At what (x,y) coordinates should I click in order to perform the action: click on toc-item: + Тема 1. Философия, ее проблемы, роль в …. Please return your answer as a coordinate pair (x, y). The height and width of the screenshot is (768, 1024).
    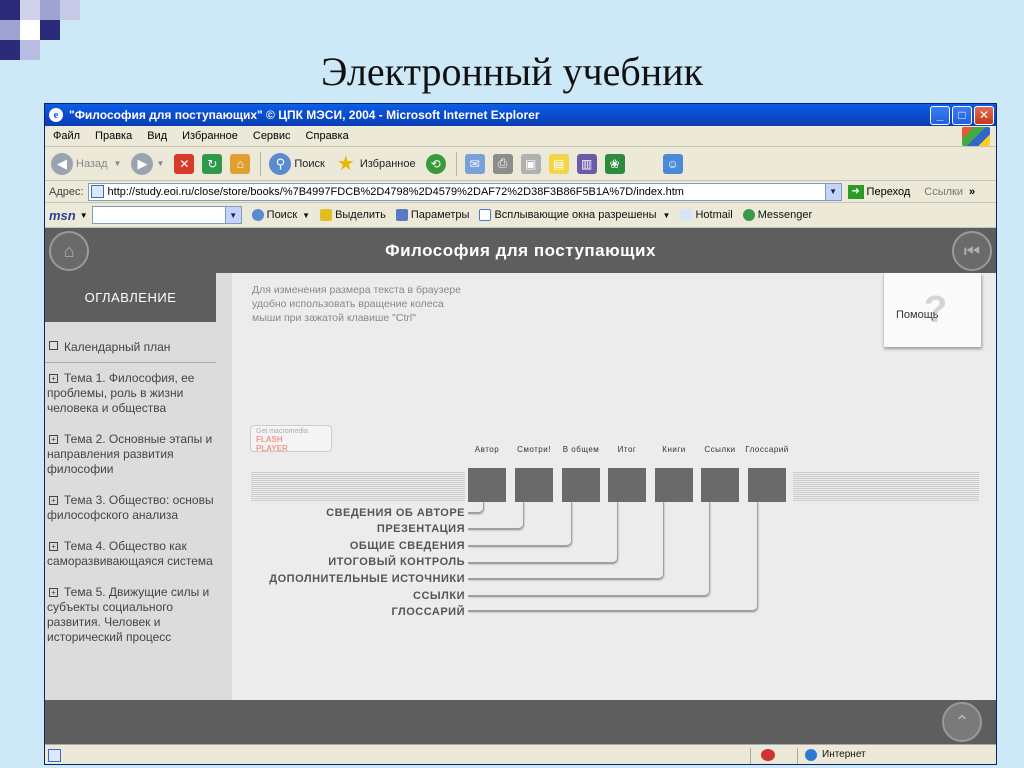
    Looking at the image, I should click on (138, 393).